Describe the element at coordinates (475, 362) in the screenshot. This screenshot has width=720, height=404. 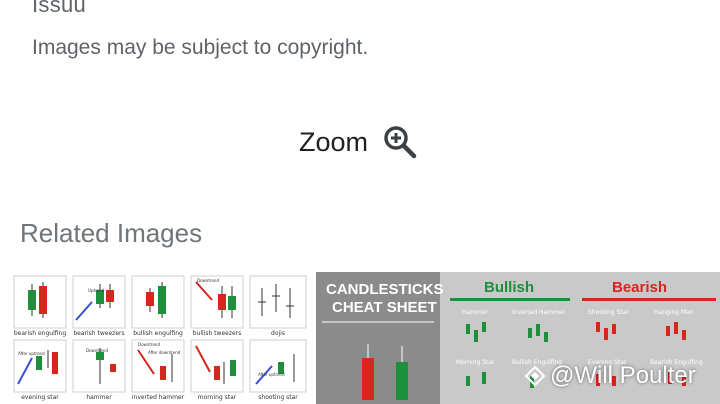
I see `bull-pattern-3: Morning Star` at that location.